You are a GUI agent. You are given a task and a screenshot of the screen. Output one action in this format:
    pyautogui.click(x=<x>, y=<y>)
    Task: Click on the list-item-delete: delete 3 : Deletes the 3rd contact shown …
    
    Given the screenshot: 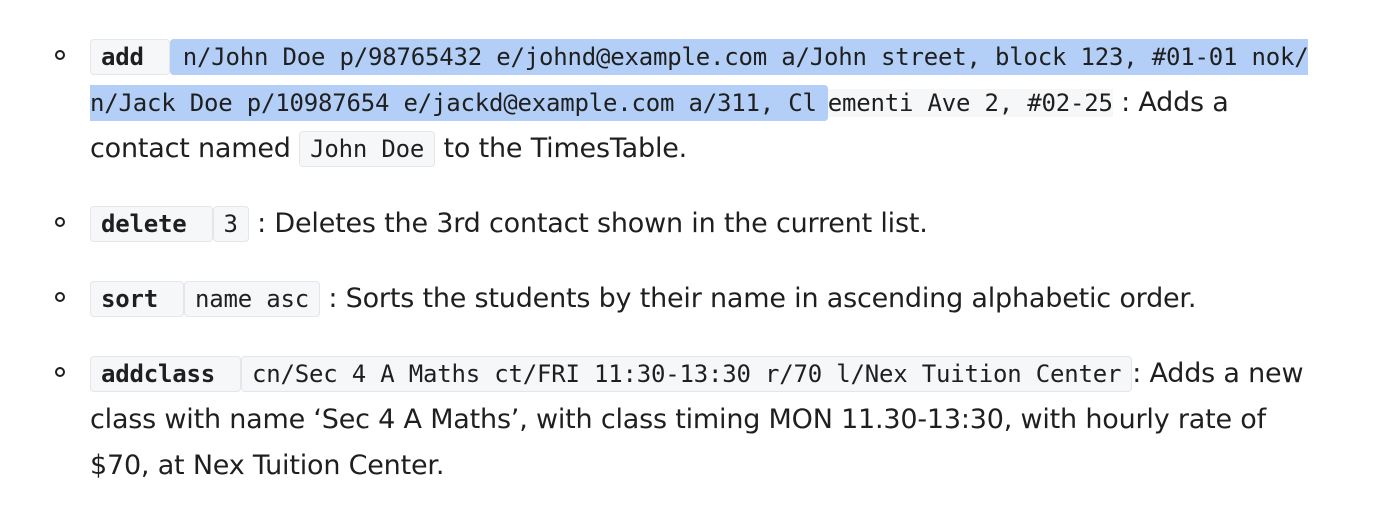 What is the action you would take?
    pyautogui.click(x=692, y=224)
    